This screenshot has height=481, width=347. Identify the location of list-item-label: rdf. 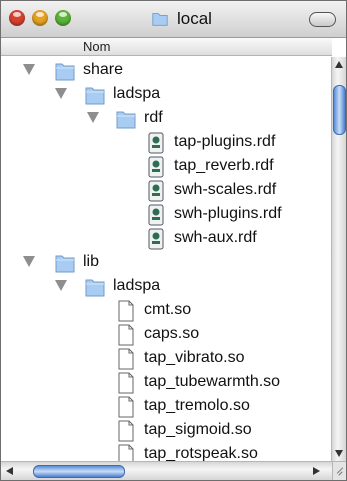
(153, 117).